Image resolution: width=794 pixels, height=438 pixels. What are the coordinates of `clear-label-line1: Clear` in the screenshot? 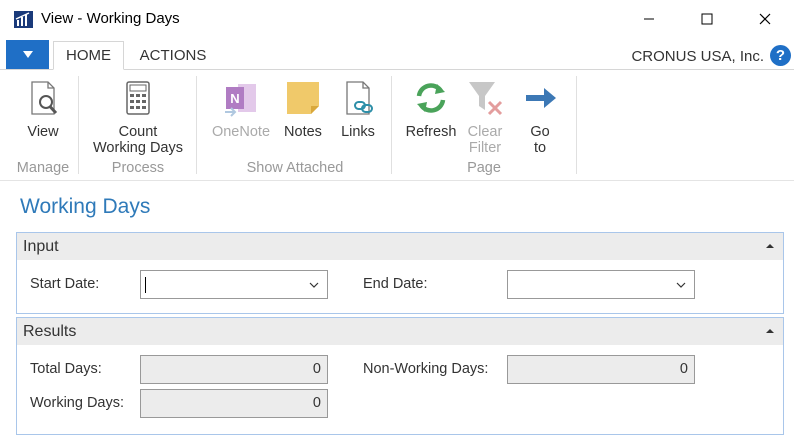 It's located at (485, 132).